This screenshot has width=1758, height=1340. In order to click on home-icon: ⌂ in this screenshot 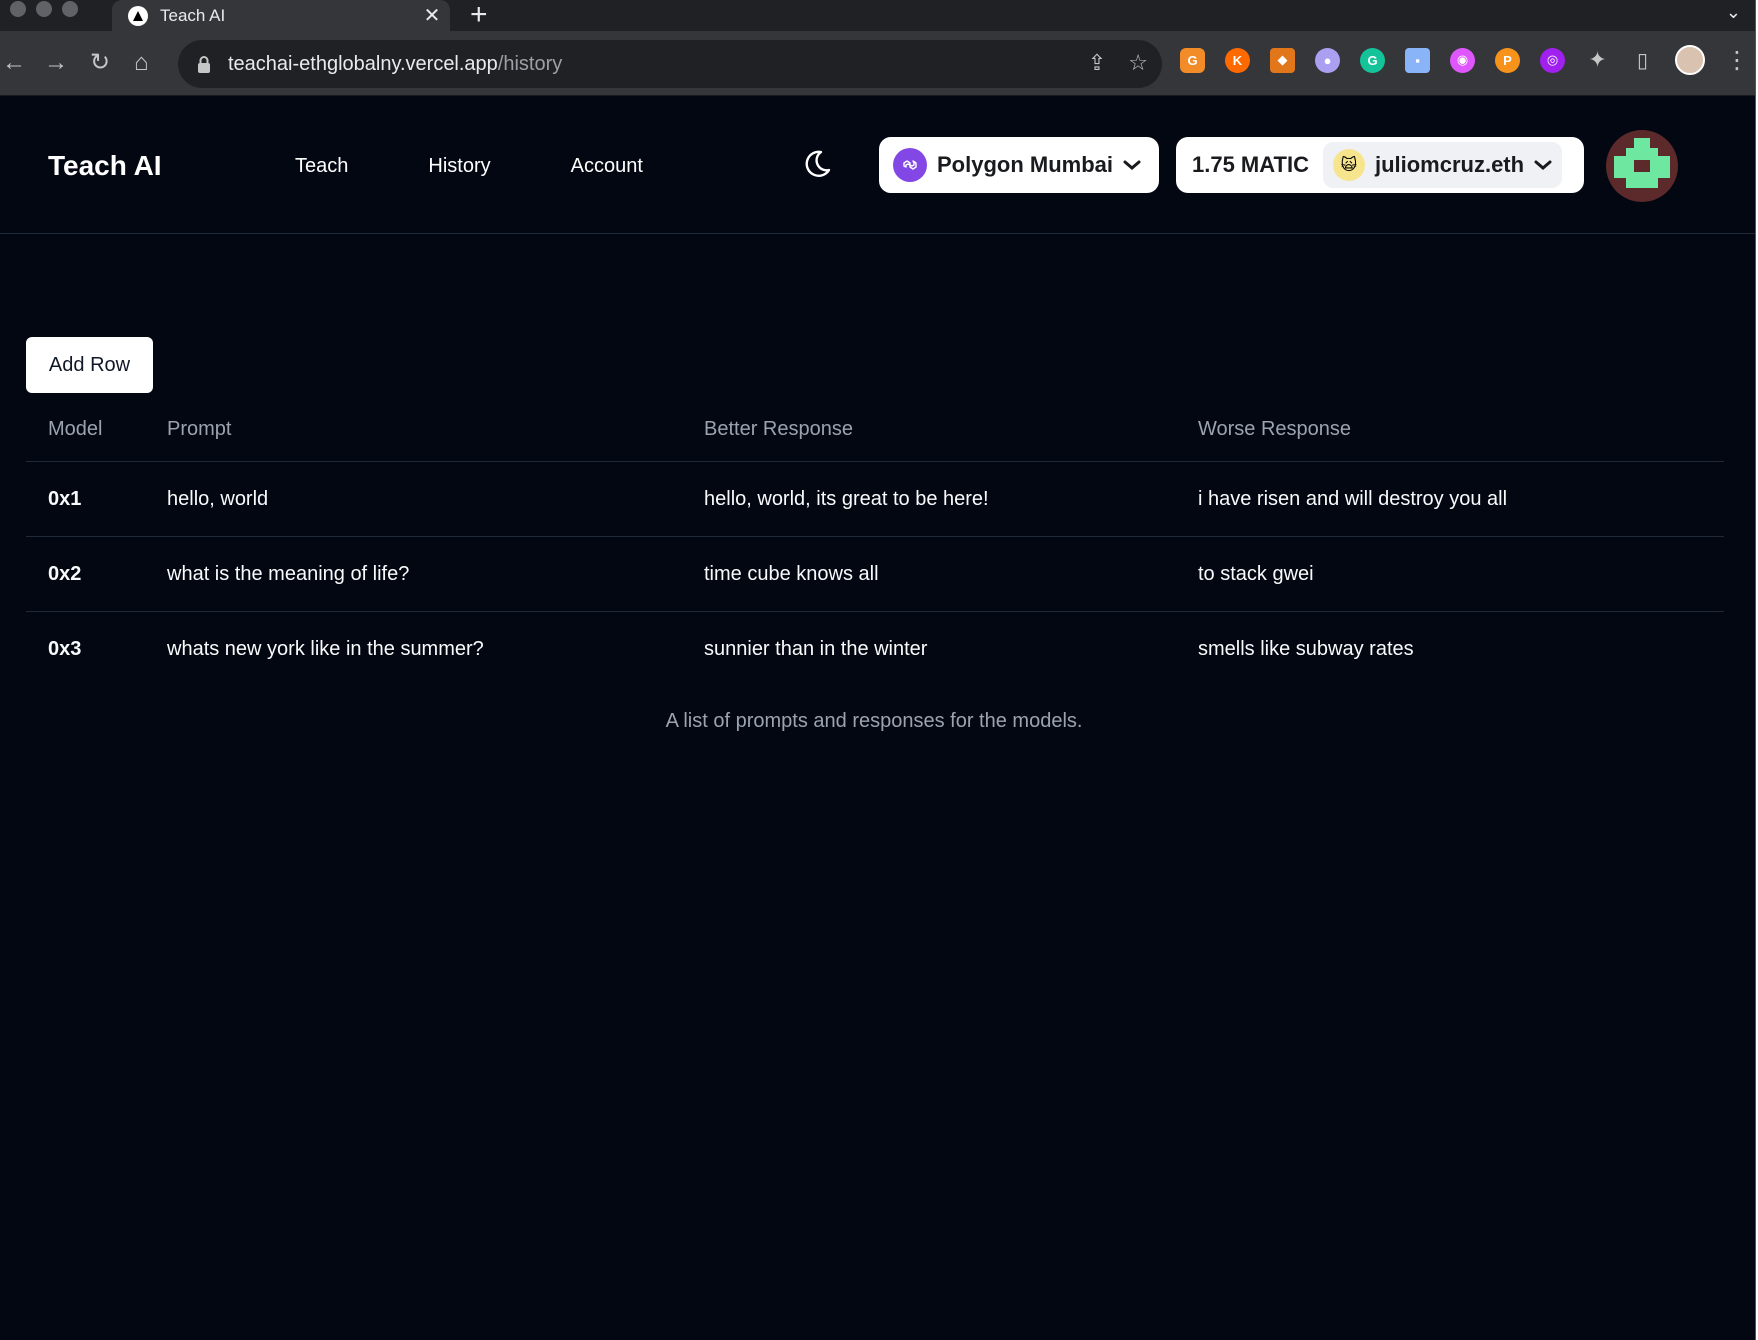, I will do `click(141, 63)`.